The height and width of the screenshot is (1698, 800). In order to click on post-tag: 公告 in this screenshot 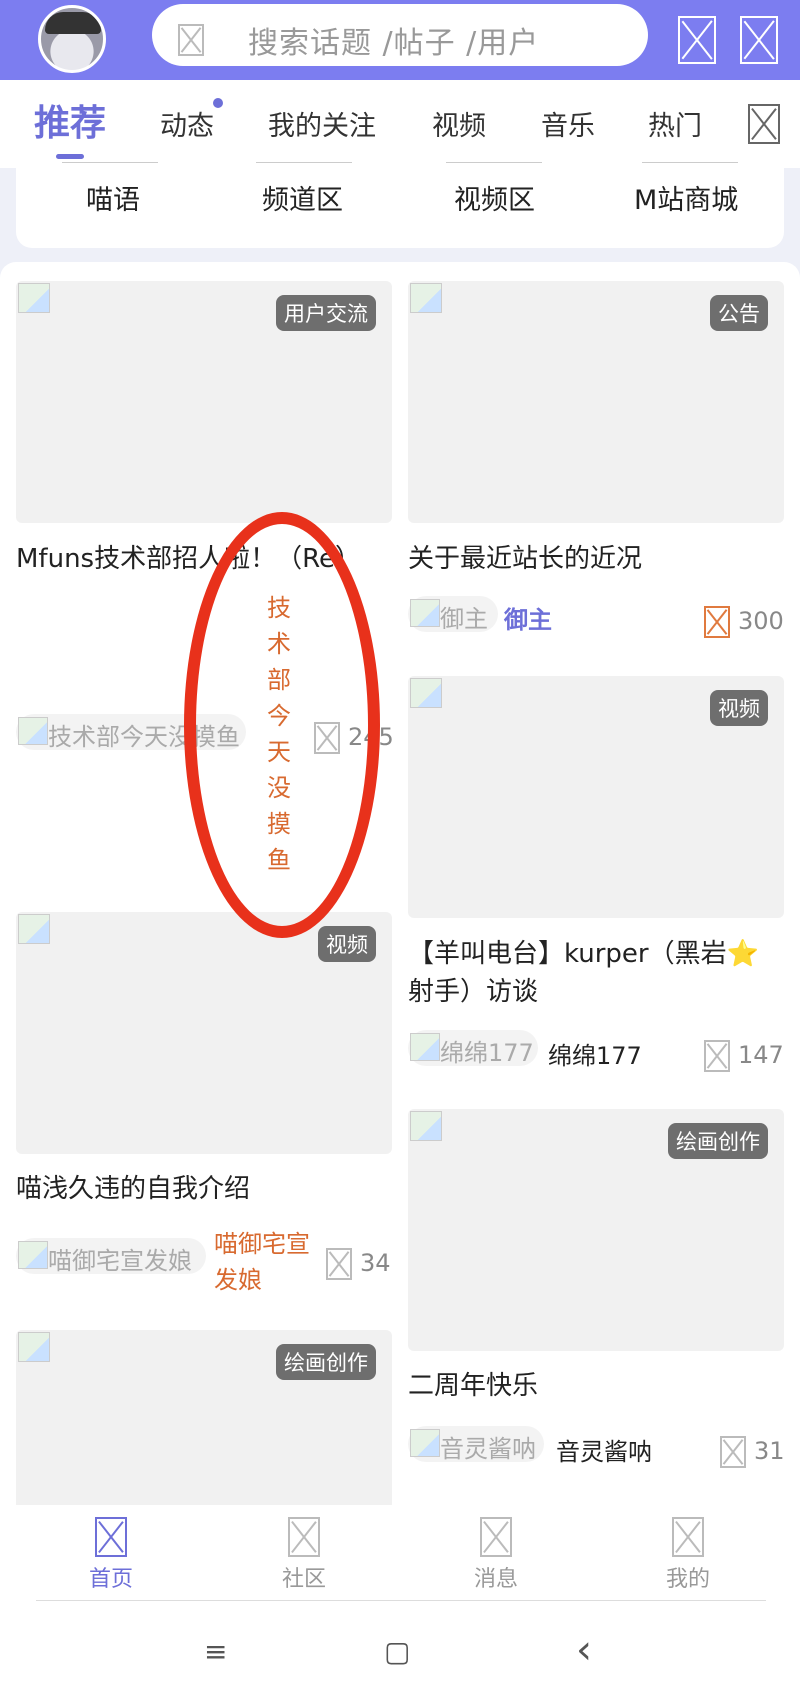, I will do `click(739, 313)`.